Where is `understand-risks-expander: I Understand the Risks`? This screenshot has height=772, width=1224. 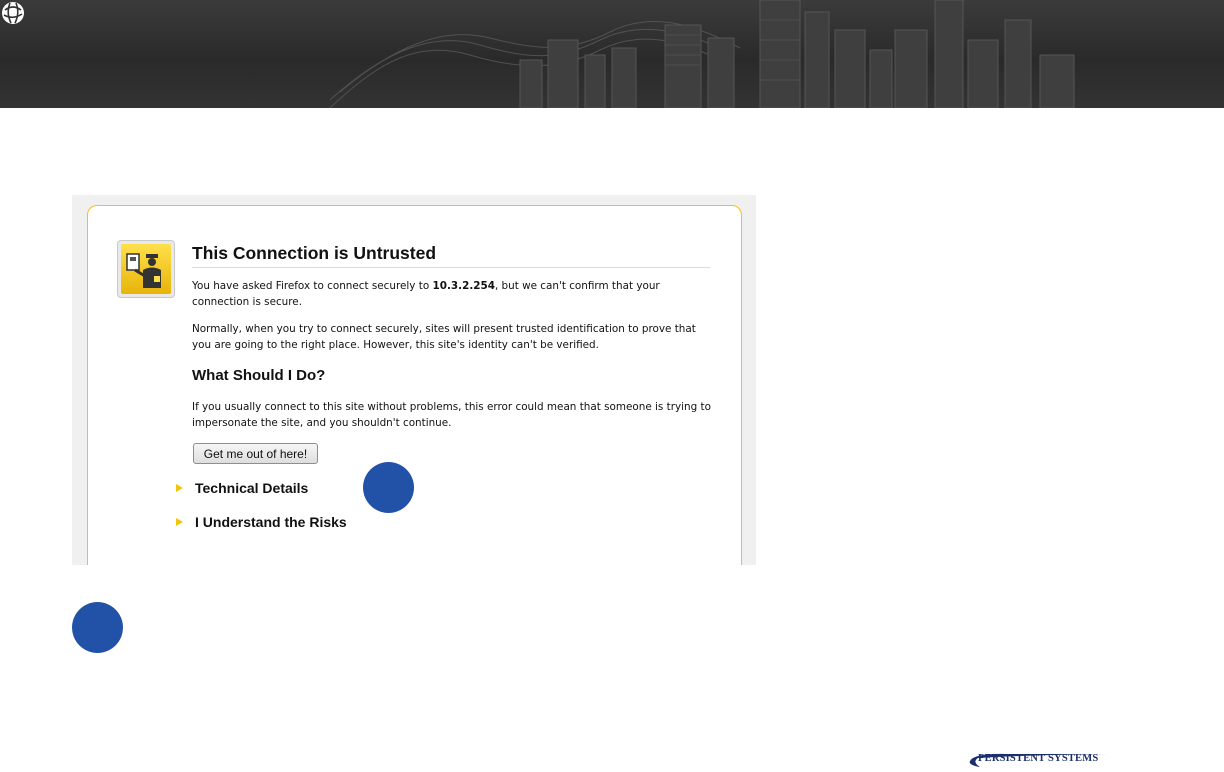
understand-risks-expander: I Understand the Risks is located at coordinates (261, 522).